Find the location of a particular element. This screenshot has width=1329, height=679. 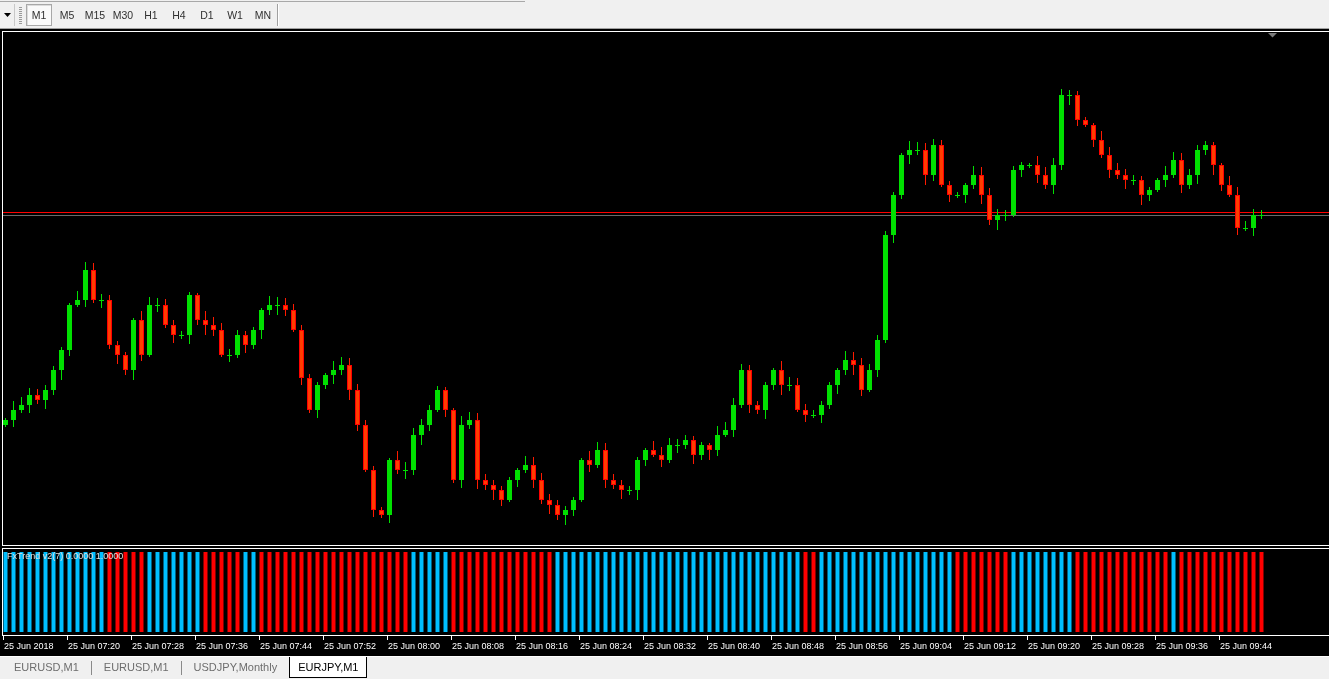

time-axis-label: 25 Jun 09:28 is located at coordinates (1118, 646).